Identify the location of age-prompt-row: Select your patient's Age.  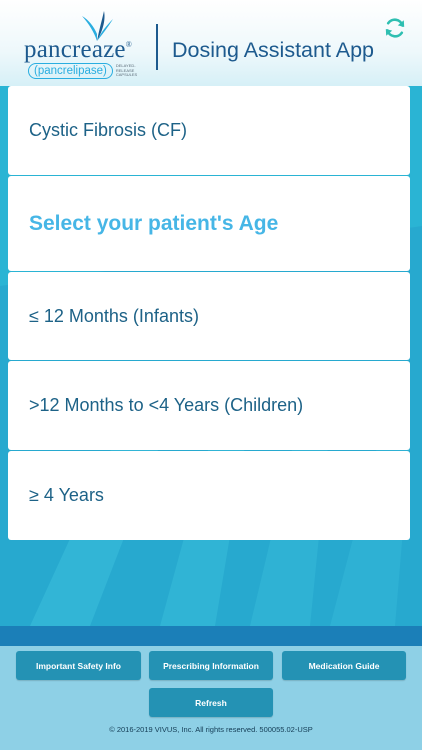
(209, 223).